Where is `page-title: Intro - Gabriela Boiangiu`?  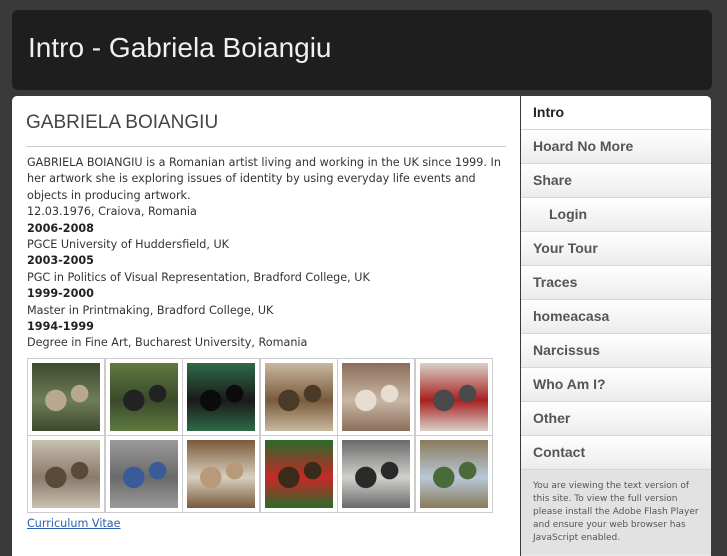
page-title: Intro - Gabriela Boiangiu is located at coordinates (180, 47).